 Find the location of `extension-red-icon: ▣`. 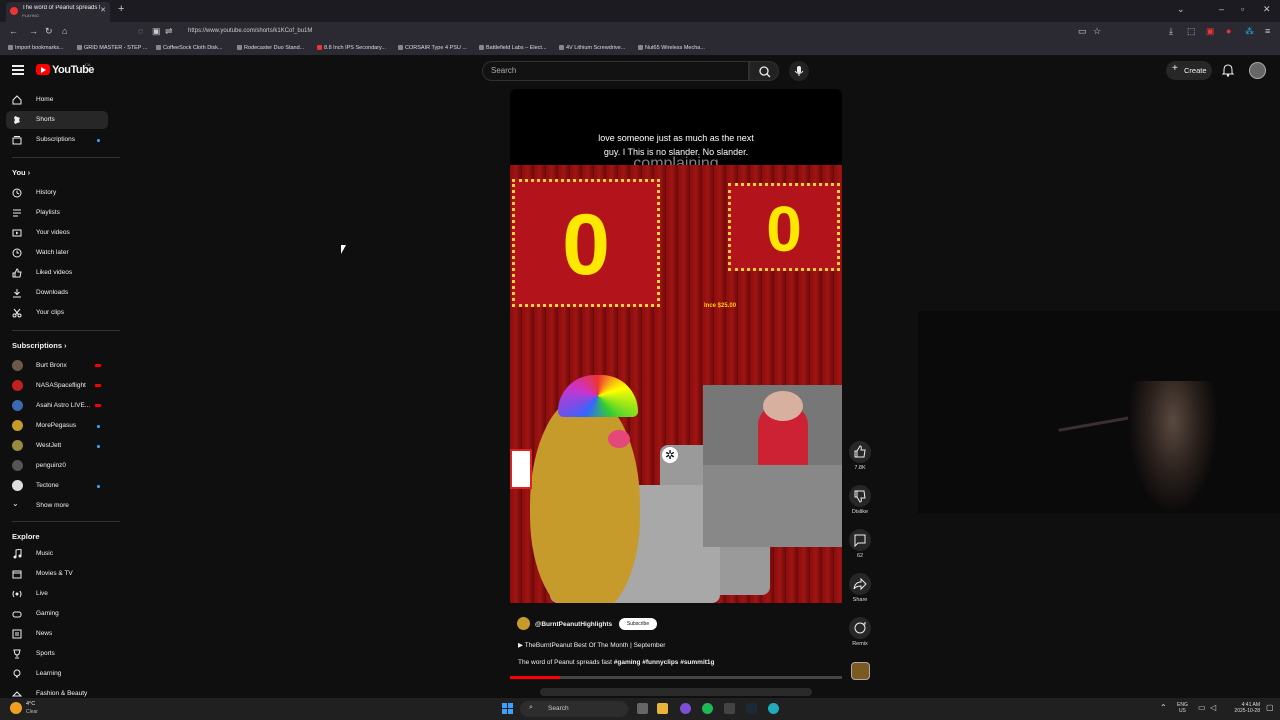

extension-red-icon: ▣ is located at coordinates (1210, 31).